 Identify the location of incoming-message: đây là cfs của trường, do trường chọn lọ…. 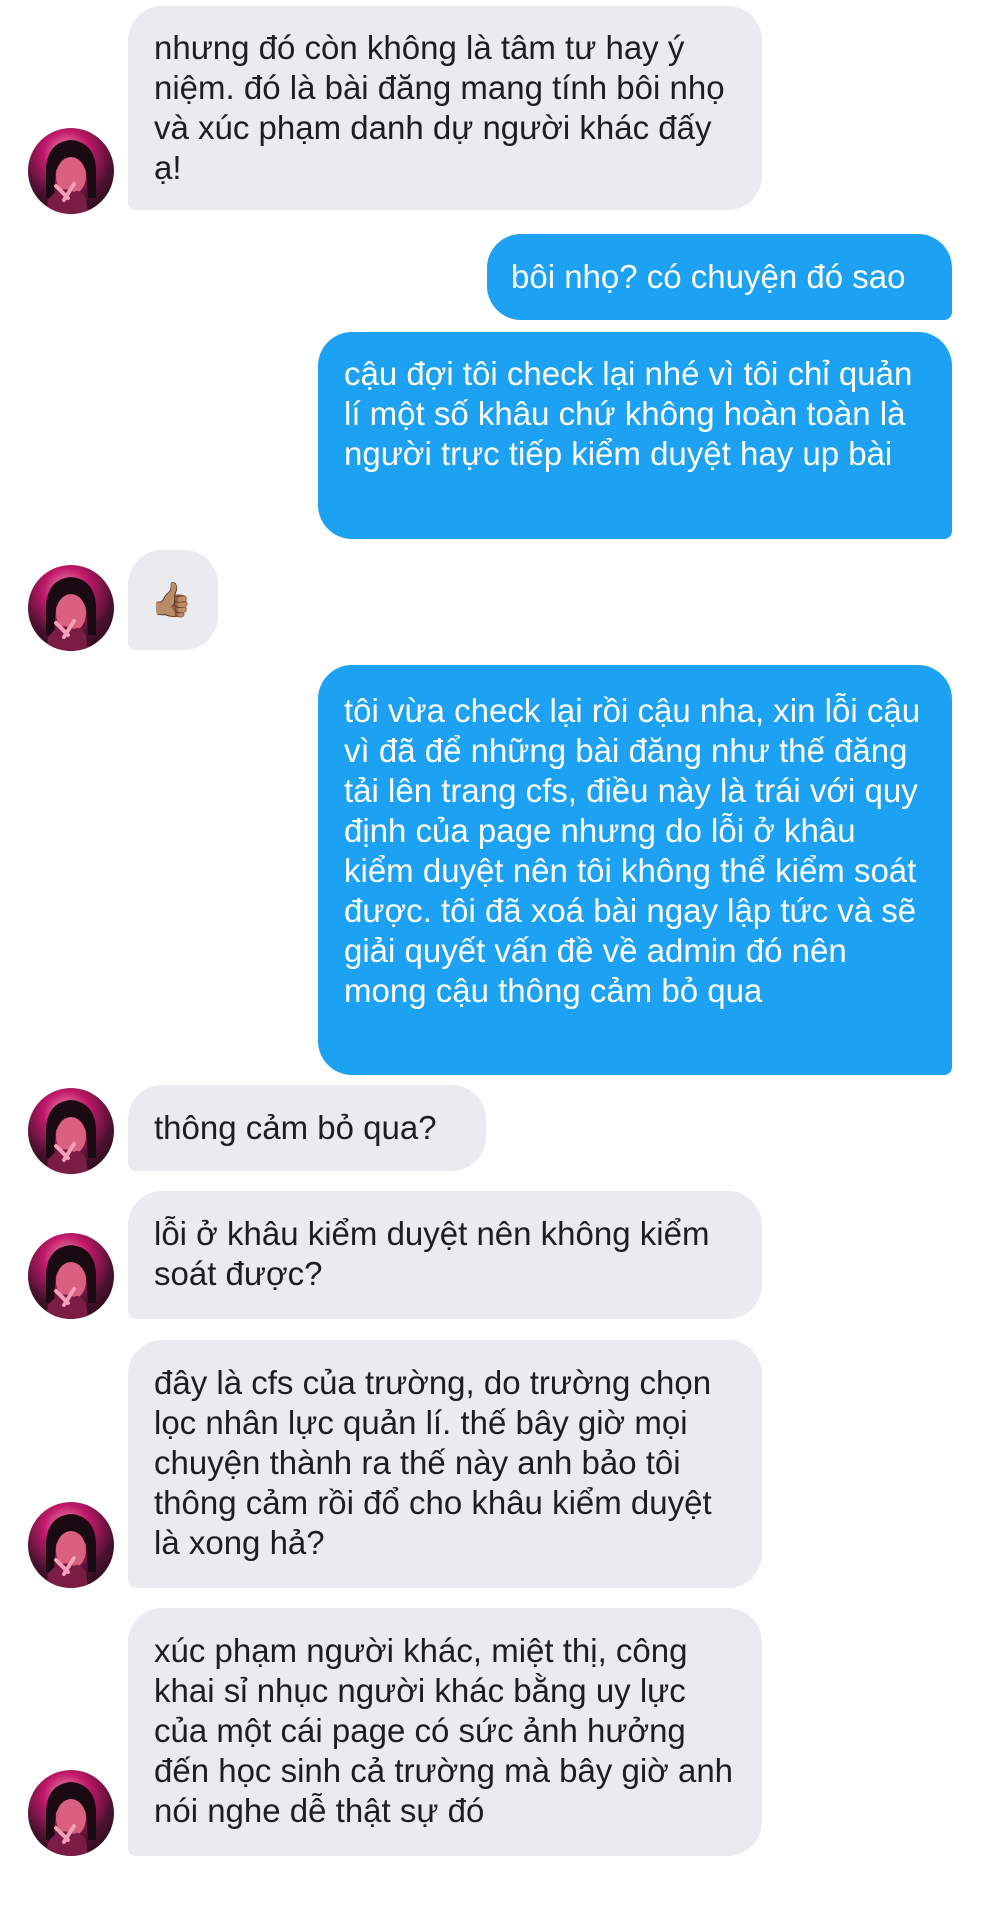
(445, 1464).